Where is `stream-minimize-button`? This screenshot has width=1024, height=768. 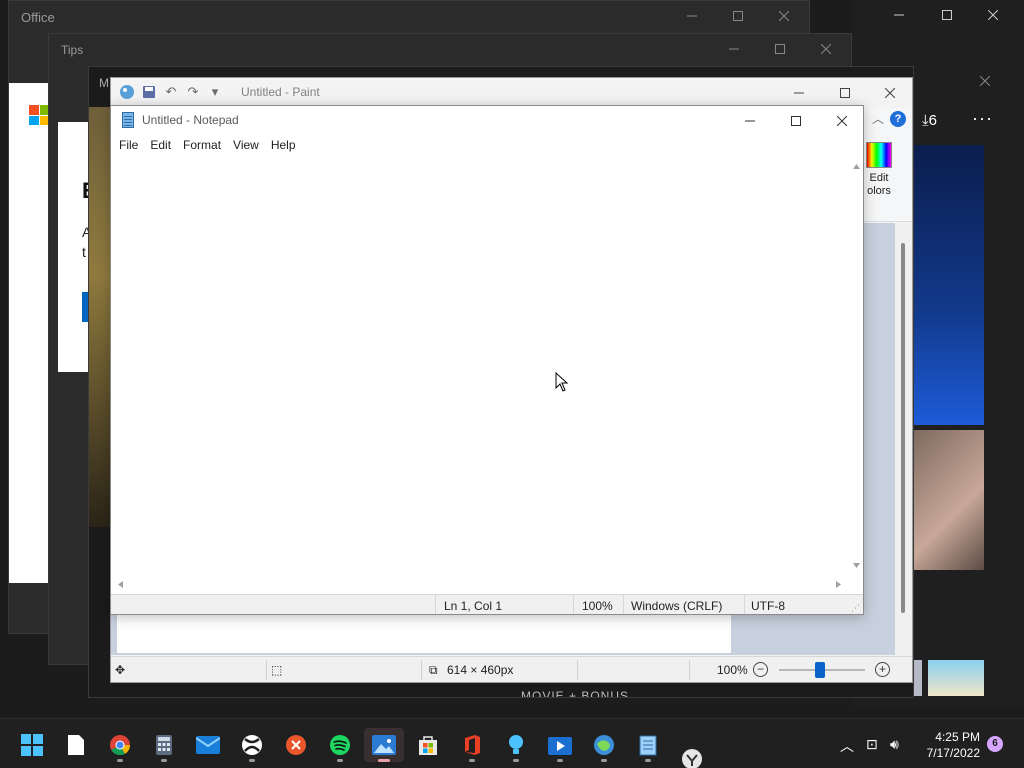
stream-minimize-button is located at coordinates (899, 15).